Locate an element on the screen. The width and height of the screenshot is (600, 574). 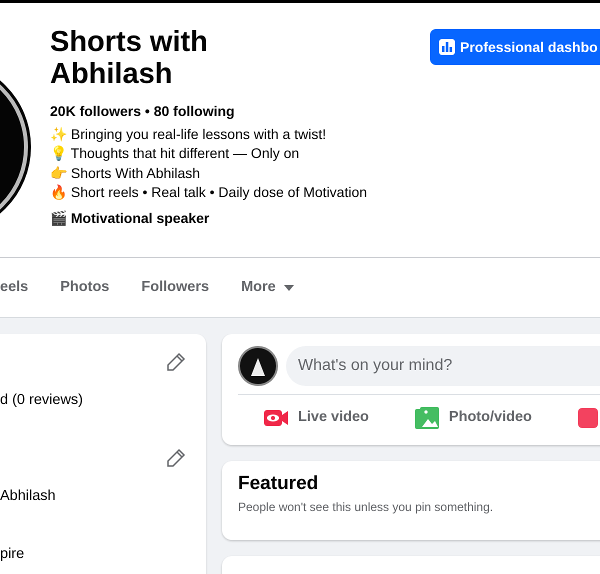
profile-tab: Photos is located at coordinates (85, 287).